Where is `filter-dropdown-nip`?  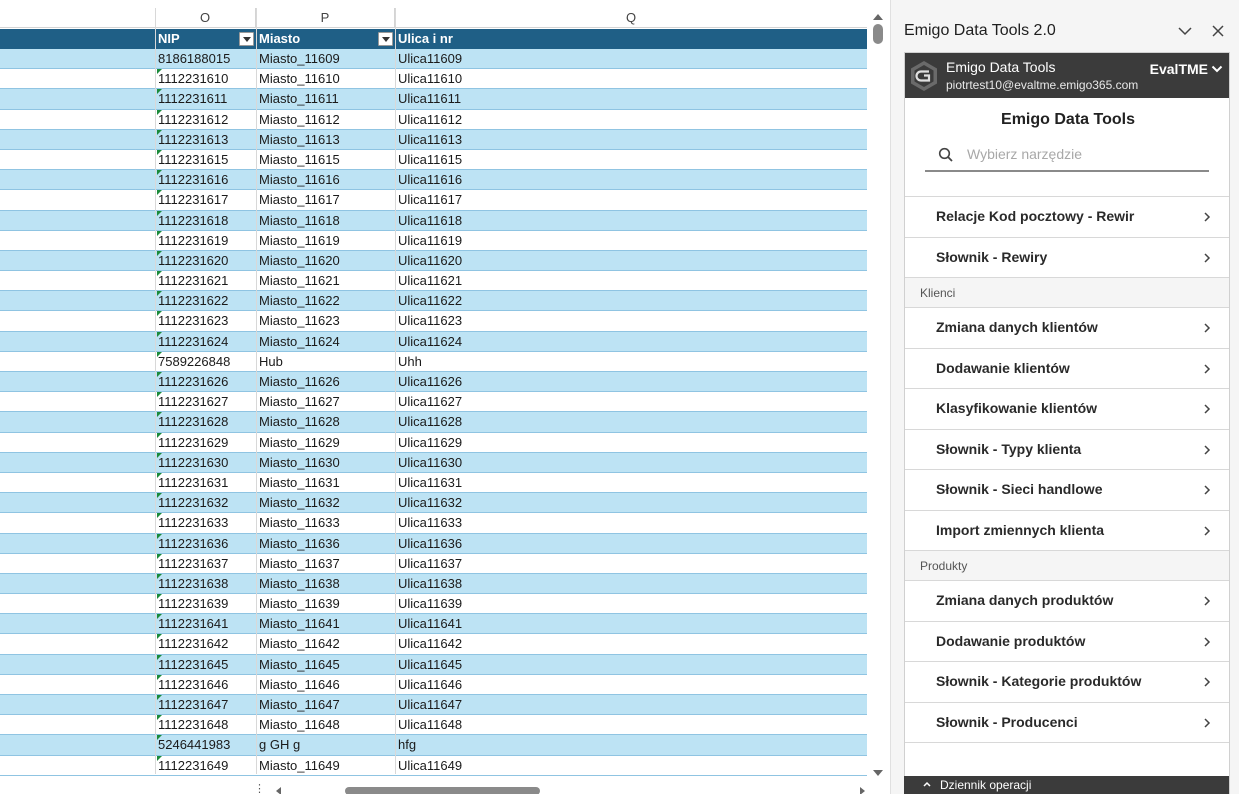 filter-dropdown-nip is located at coordinates (246, 39).